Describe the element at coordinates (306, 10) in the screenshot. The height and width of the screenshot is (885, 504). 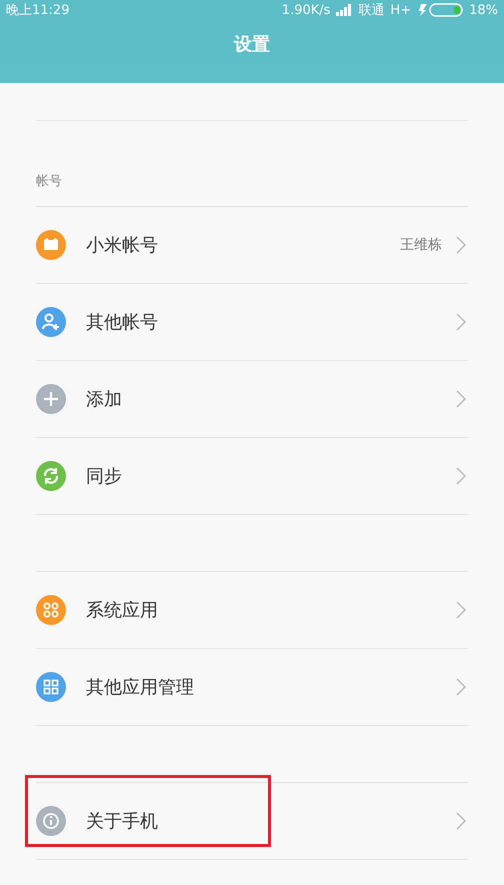
I see `network-speed: 1.90K/s` at that location.